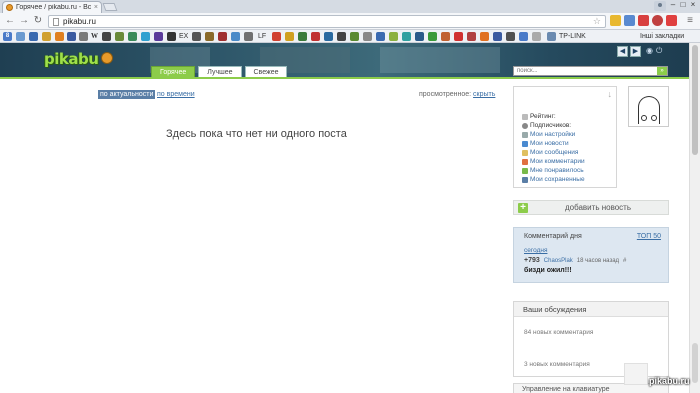 This screenshot has height=393, width=700. I want to click on android-bookmark-icon, so click(393, 36).